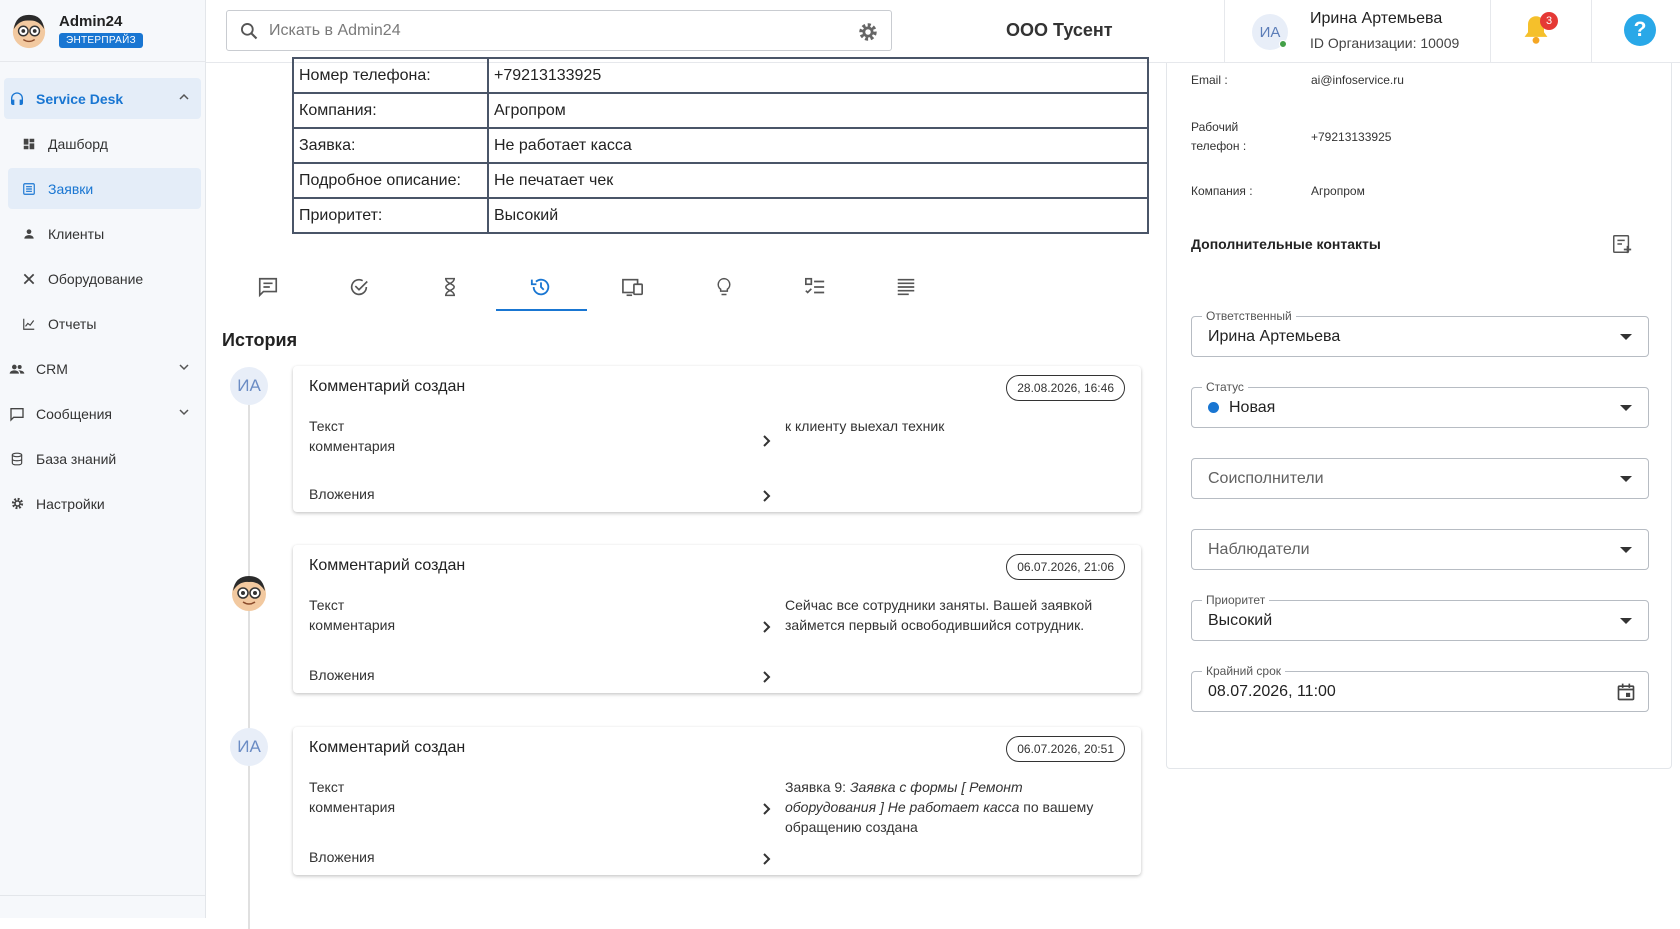  What do you see at coordinates (29, 31) in the screenshot?
I see `brand-avatar` at bounding box center [29, 31].